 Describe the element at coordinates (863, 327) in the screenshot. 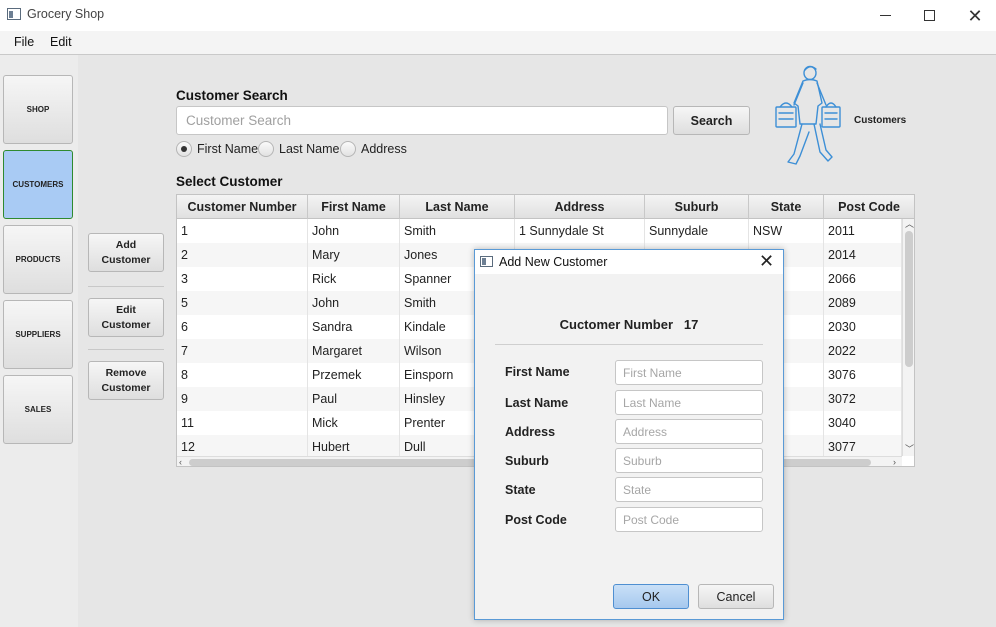

I see `table-cell: 2030` at that location.